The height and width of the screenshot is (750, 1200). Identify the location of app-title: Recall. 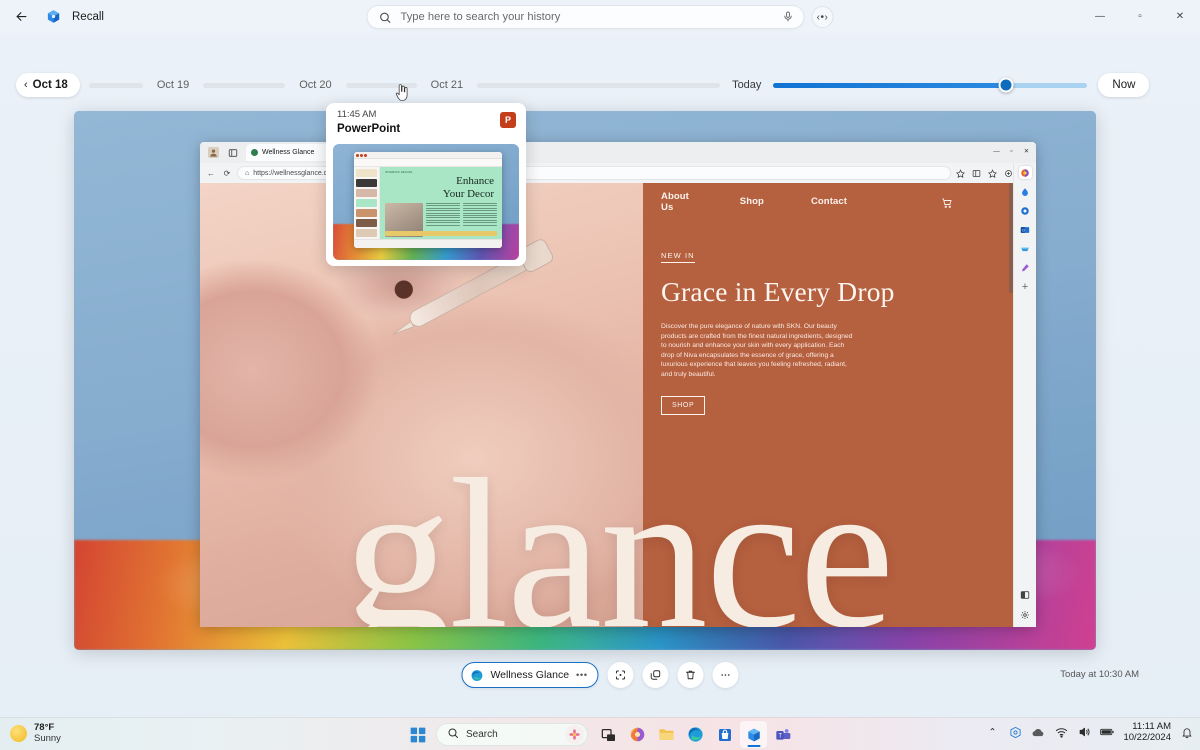
(88, 16).